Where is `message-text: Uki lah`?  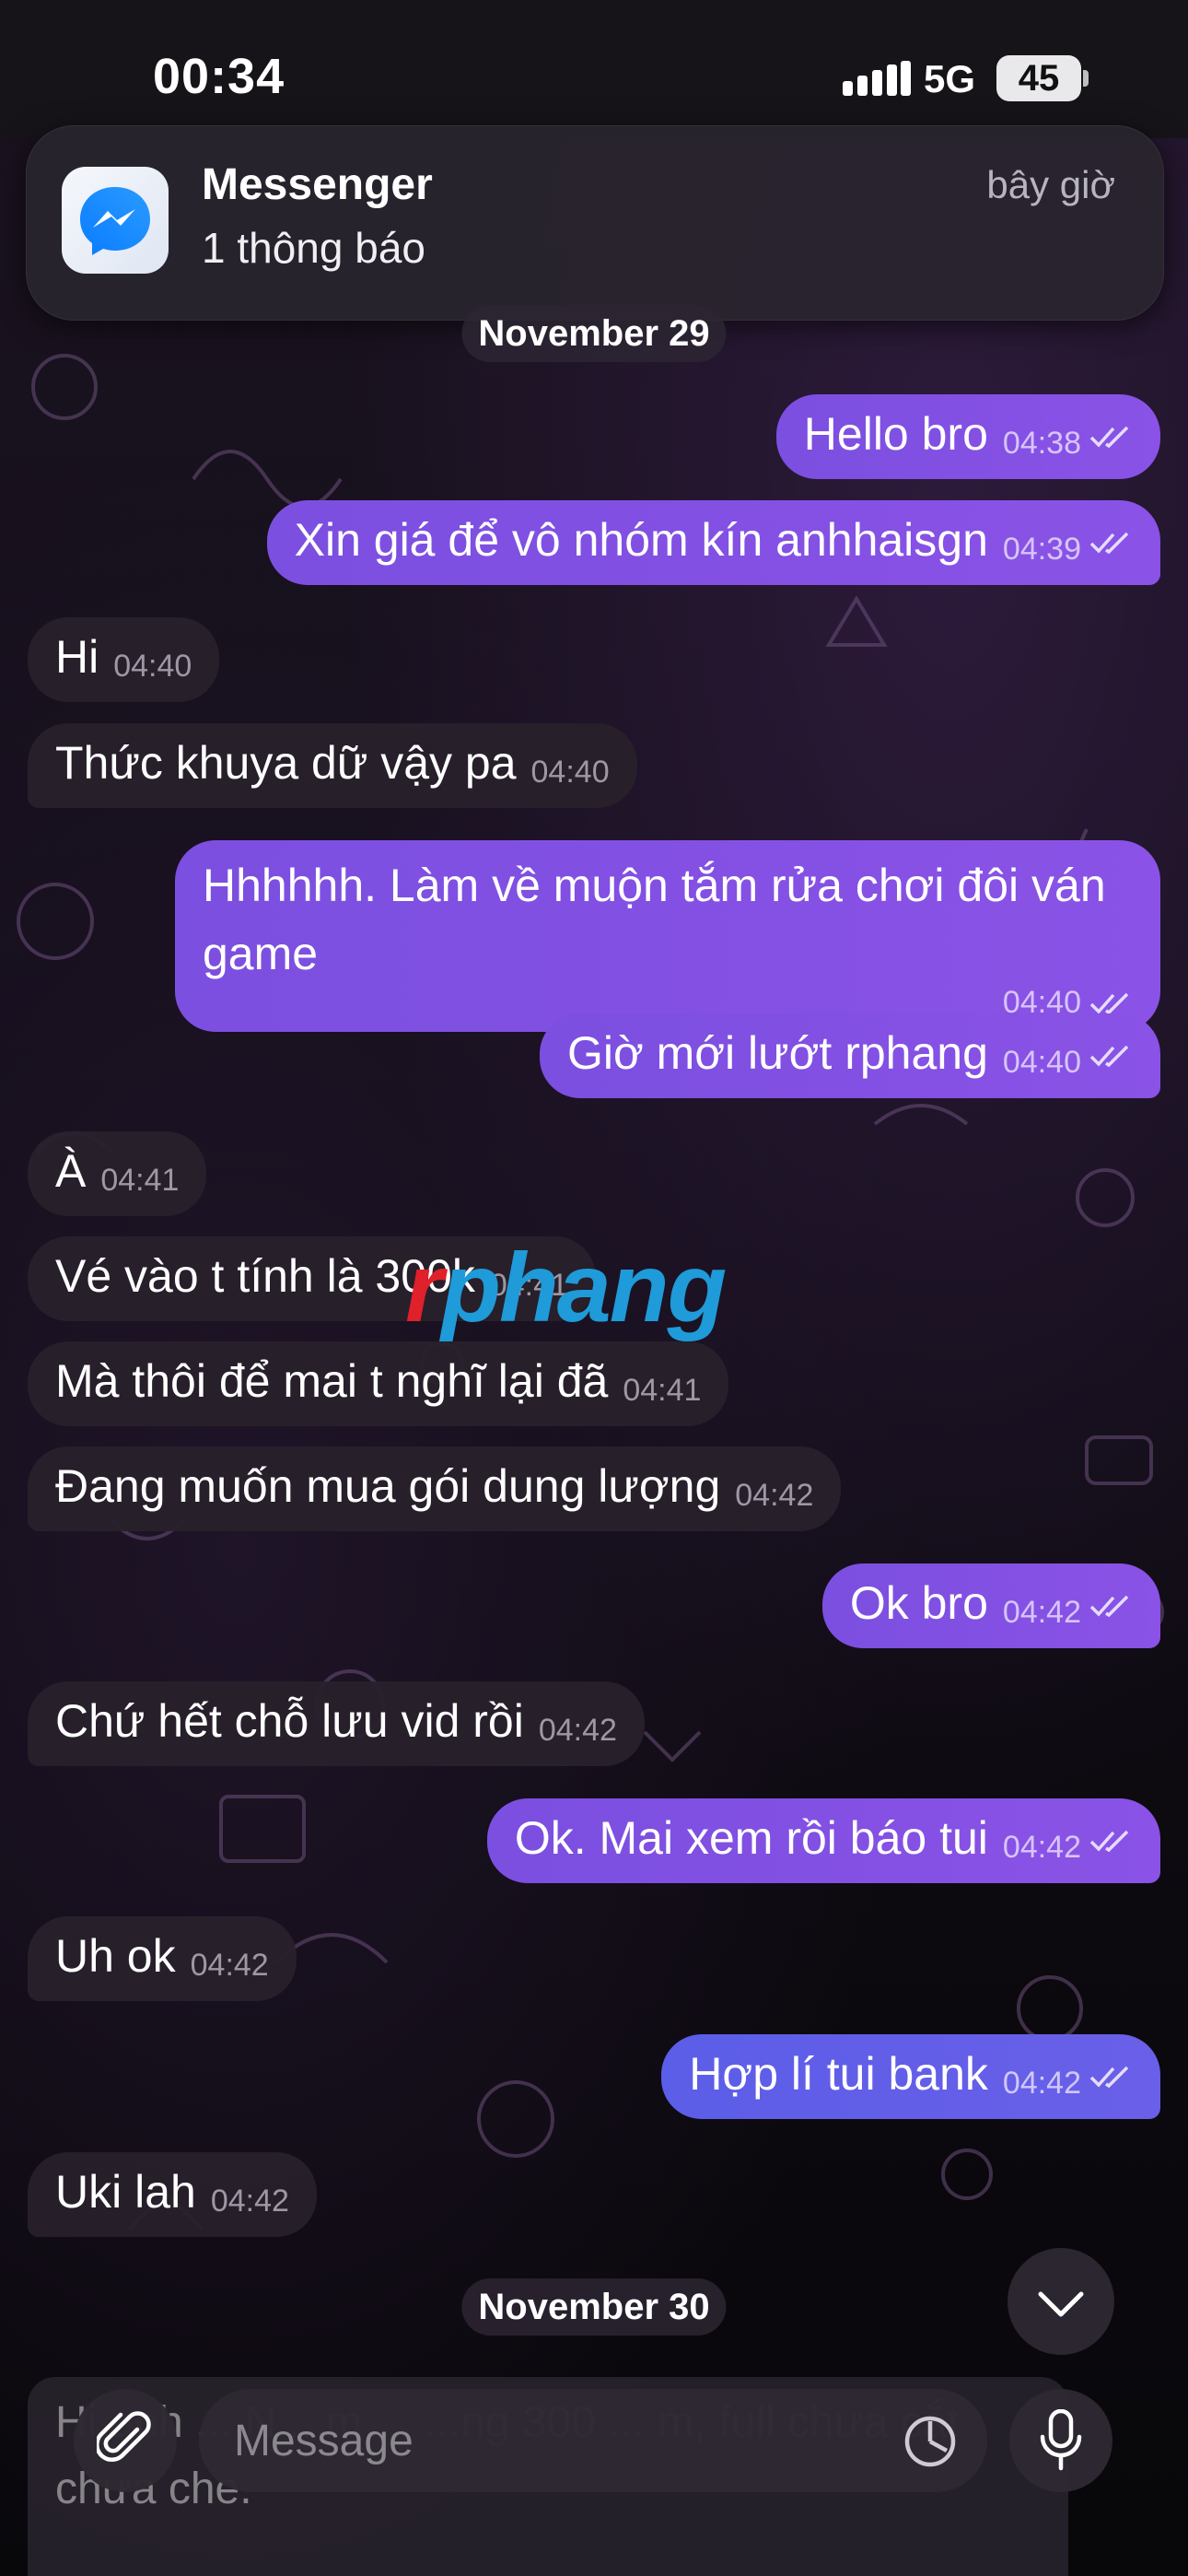 message-text: Uki lah is located at coordinates (125, 2191).